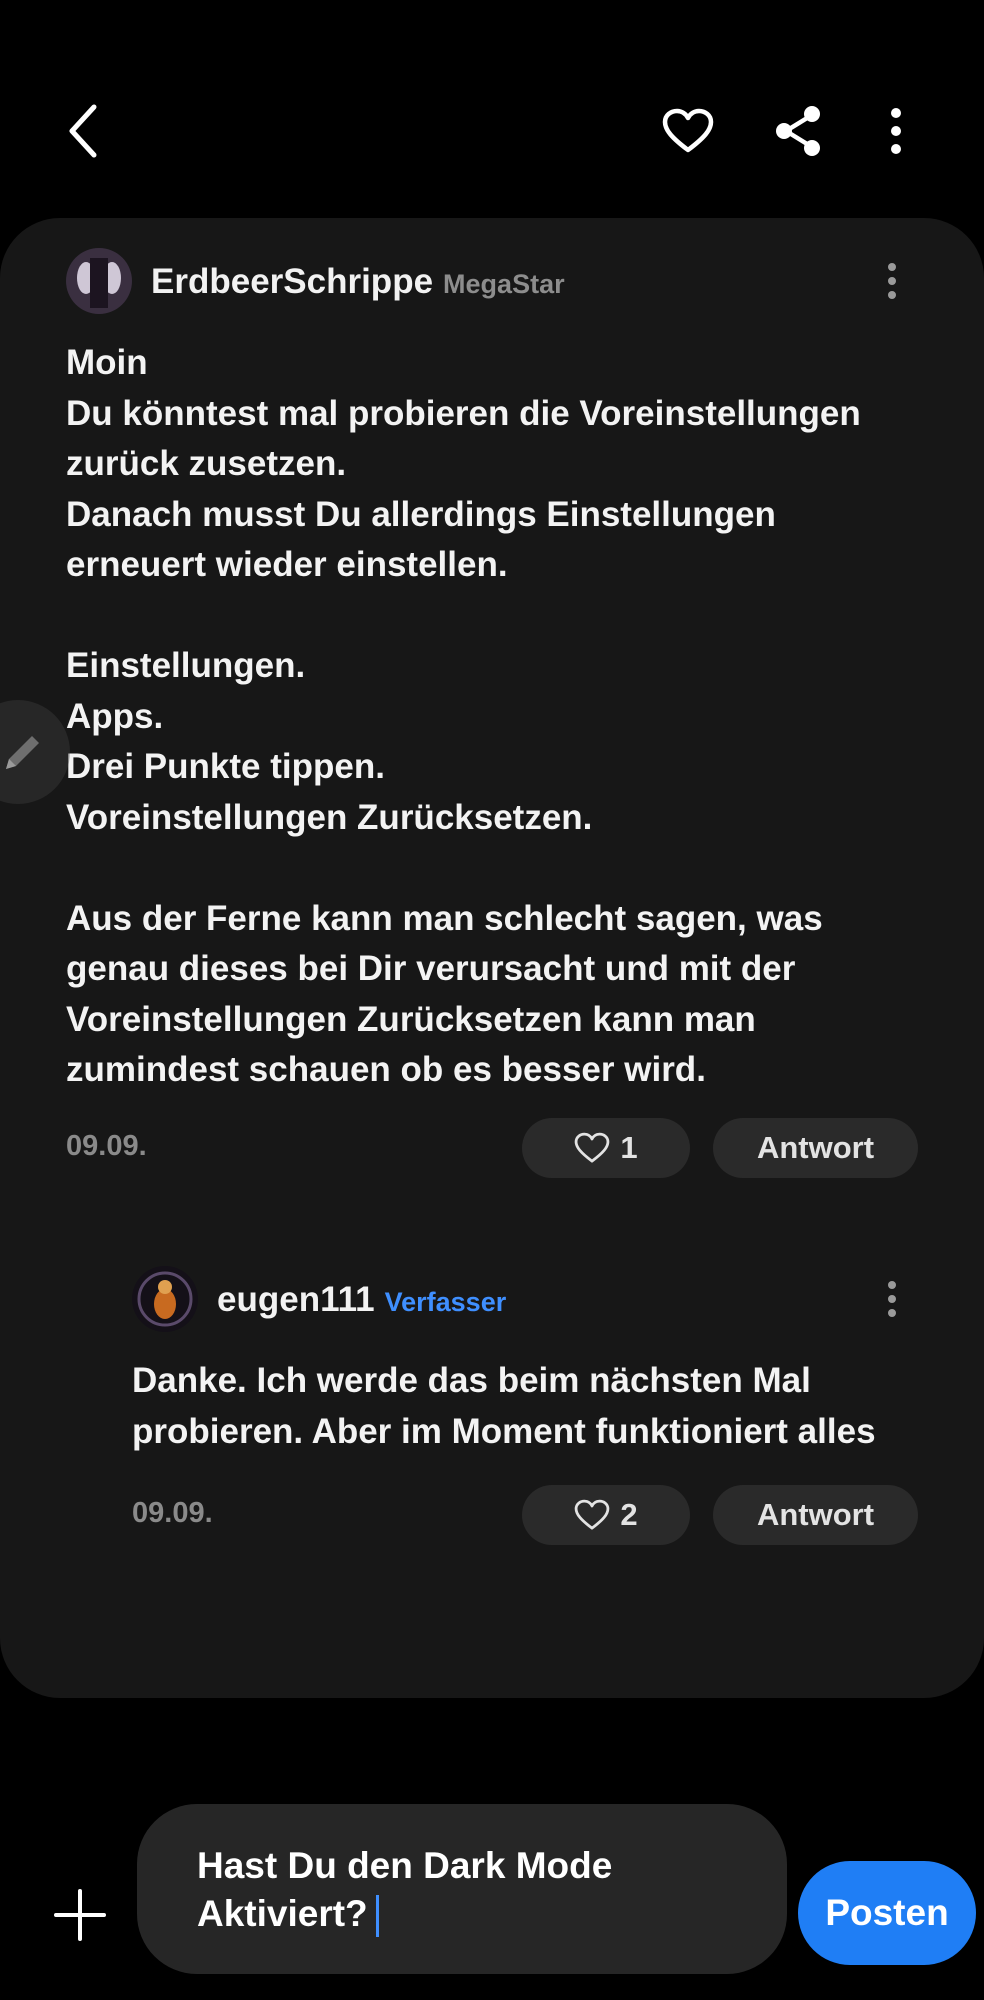 This screenshot has height=2000, width=984. I want to click on comment-line: erneuert wieder einstellen., so click(287, 564).